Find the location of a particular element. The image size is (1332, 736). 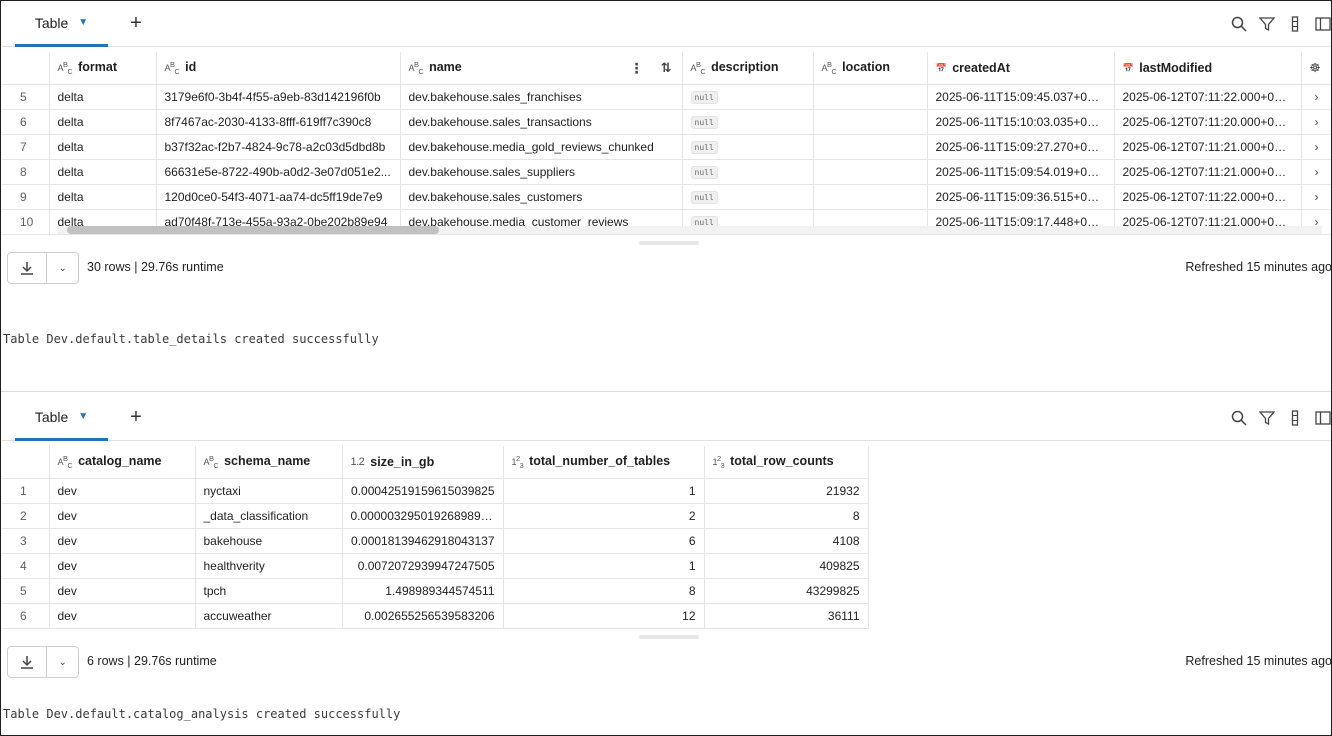

table-row: 5 dev tpch 1.498989344574511 8 43299825 is located at coordinates (435, 591).